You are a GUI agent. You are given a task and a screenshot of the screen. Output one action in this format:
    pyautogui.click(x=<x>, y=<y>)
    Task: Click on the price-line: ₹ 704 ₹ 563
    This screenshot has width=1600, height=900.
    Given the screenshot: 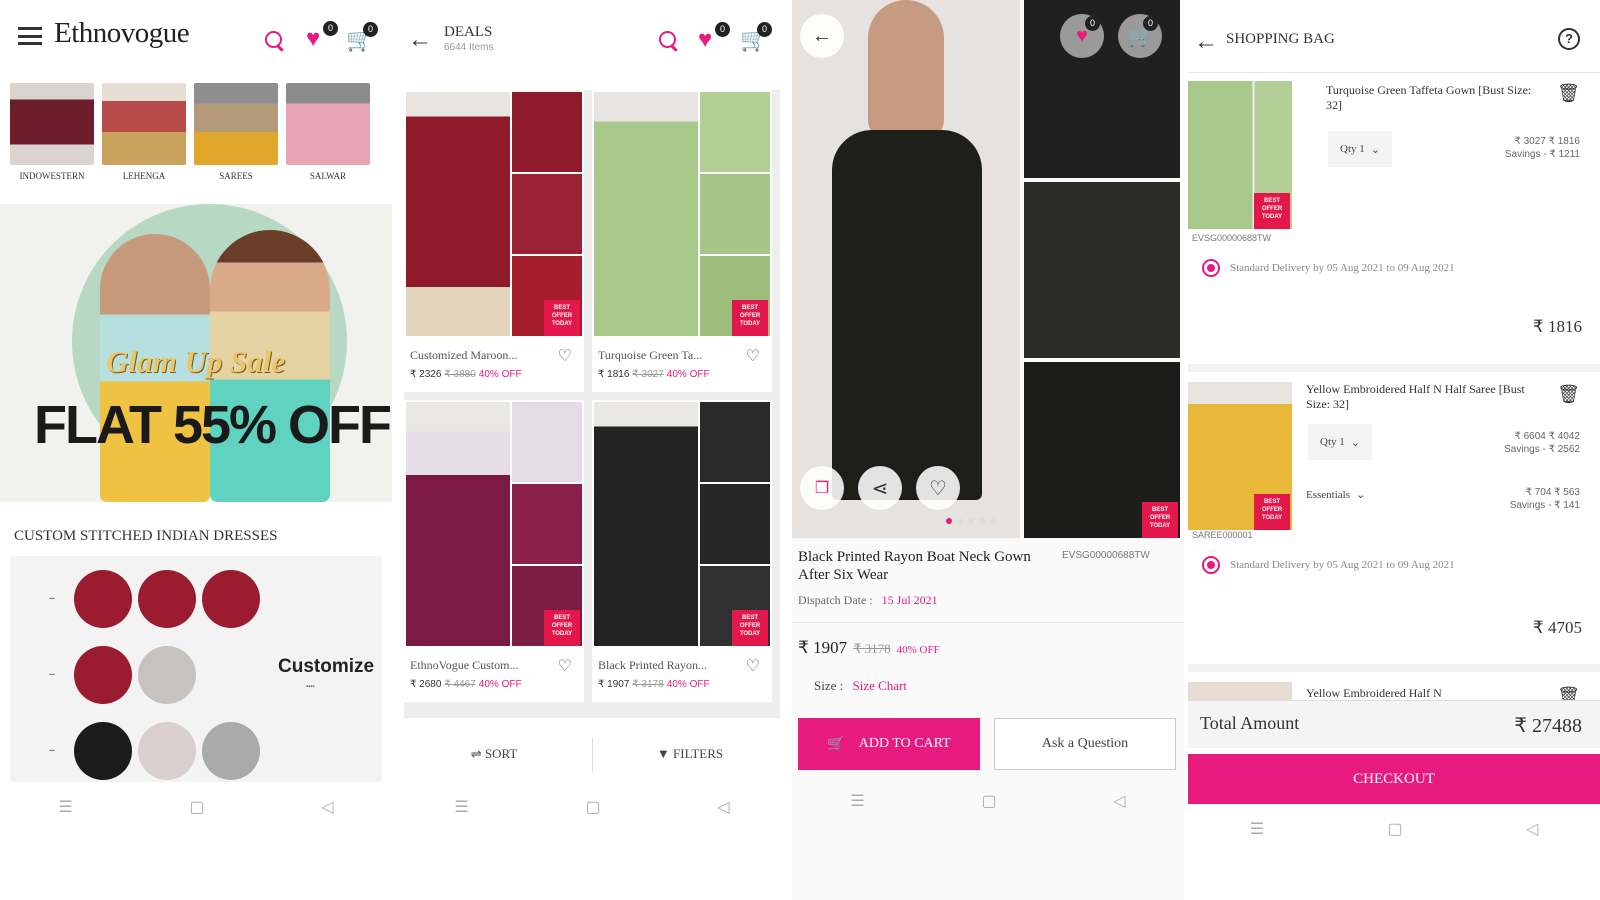 What is the action you would take?
    pyautogui.click(x=1552, y=492)
    